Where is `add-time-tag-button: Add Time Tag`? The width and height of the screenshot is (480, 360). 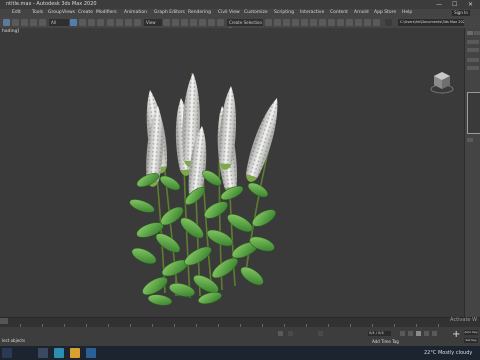
add-time-tag-button: Add Time Tag is located at coordinates (385, 341).